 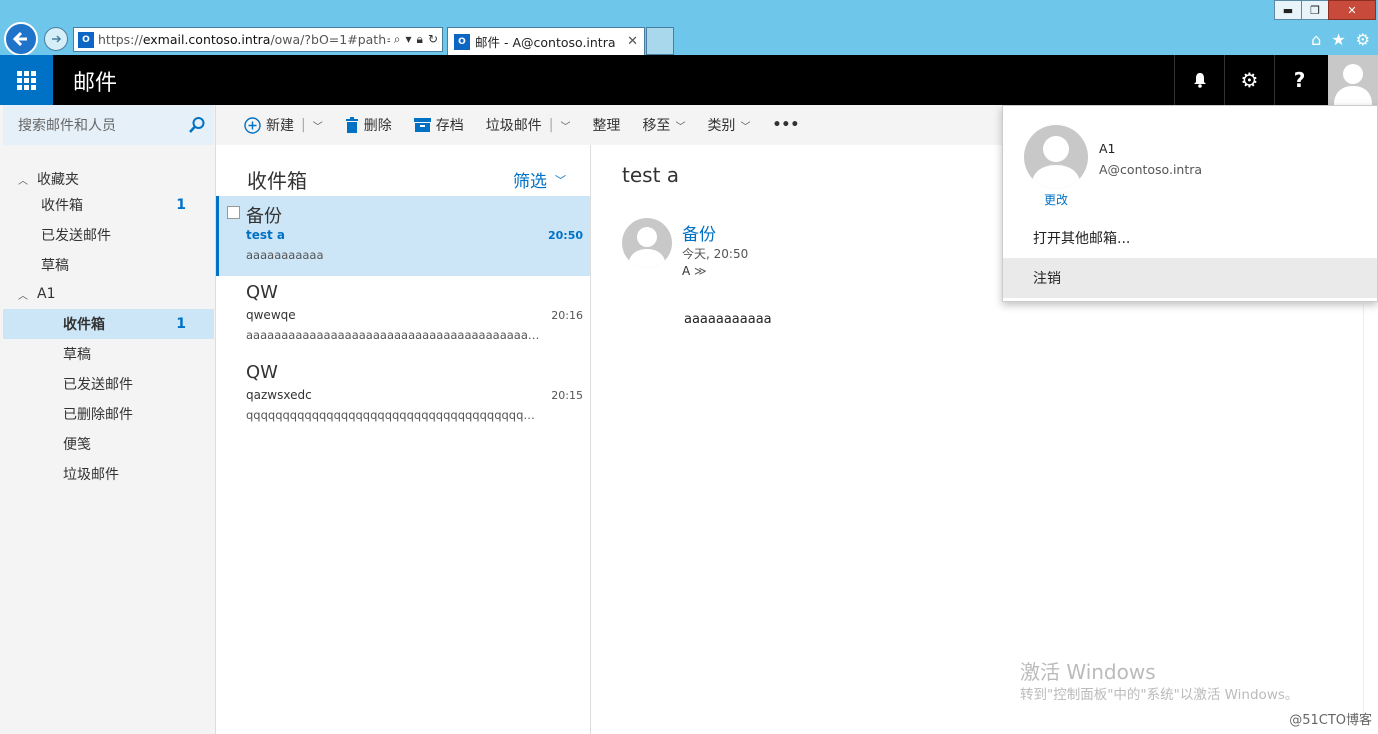 I want to click on nav-folder-sent: 已发送邮件, so click(x=108, y=384).